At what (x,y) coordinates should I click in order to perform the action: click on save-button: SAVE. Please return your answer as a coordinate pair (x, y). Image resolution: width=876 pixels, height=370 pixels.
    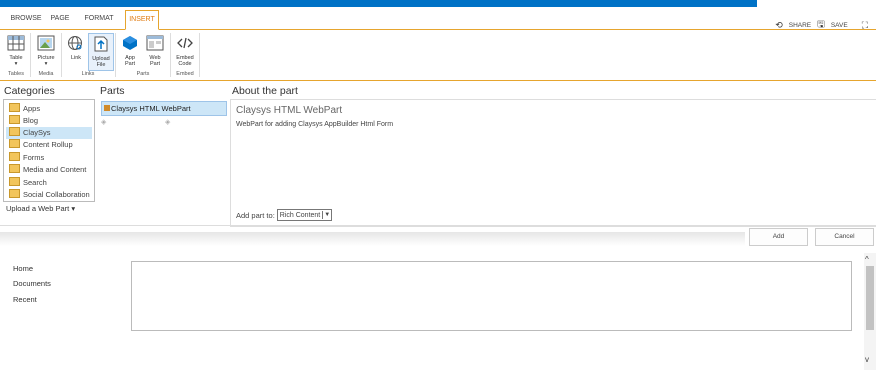
    Looking at the image, I should click on (839, 25).